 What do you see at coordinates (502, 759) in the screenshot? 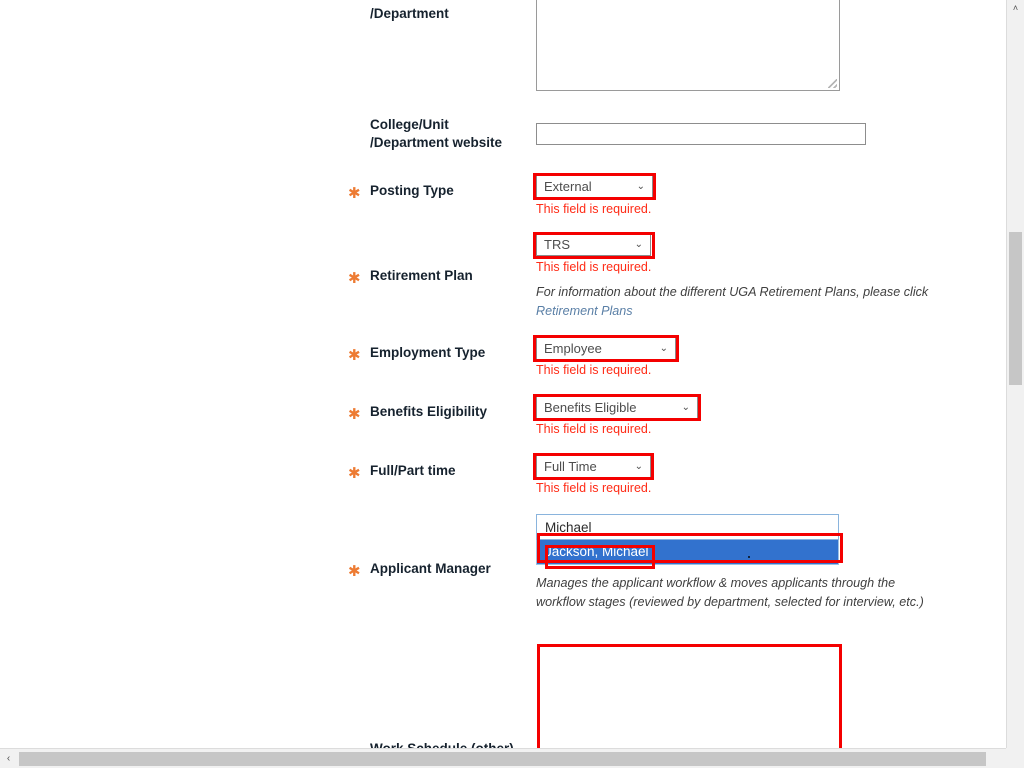
I see `horizontal-scrollbar-thumb` at bounding box center [502, 759].